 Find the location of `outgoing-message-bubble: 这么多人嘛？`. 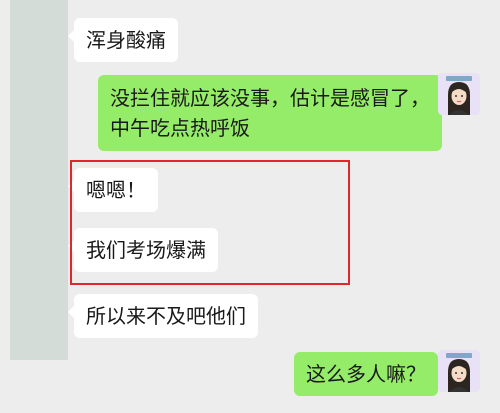

outgoing-message-bubble: 这么多人嘛？ is located at coordinates (369, 374).